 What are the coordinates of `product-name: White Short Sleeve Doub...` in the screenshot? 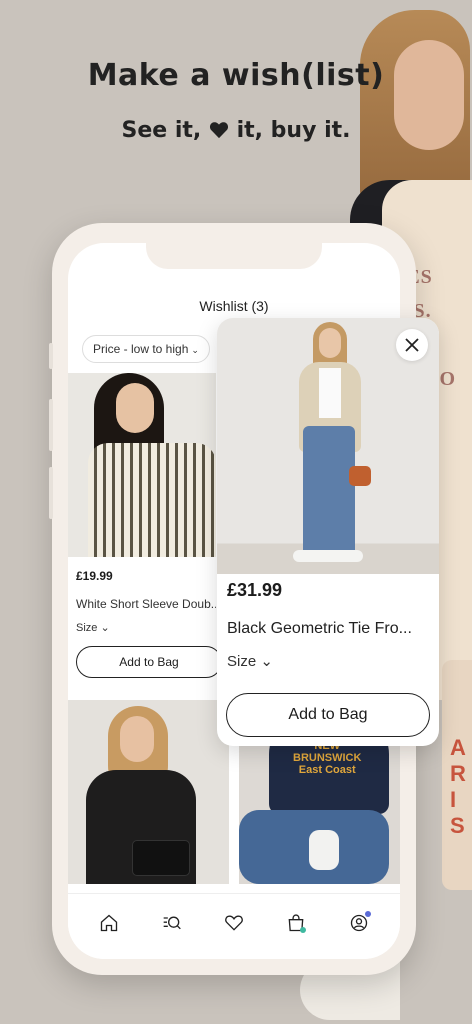 It's located at (146, 604).